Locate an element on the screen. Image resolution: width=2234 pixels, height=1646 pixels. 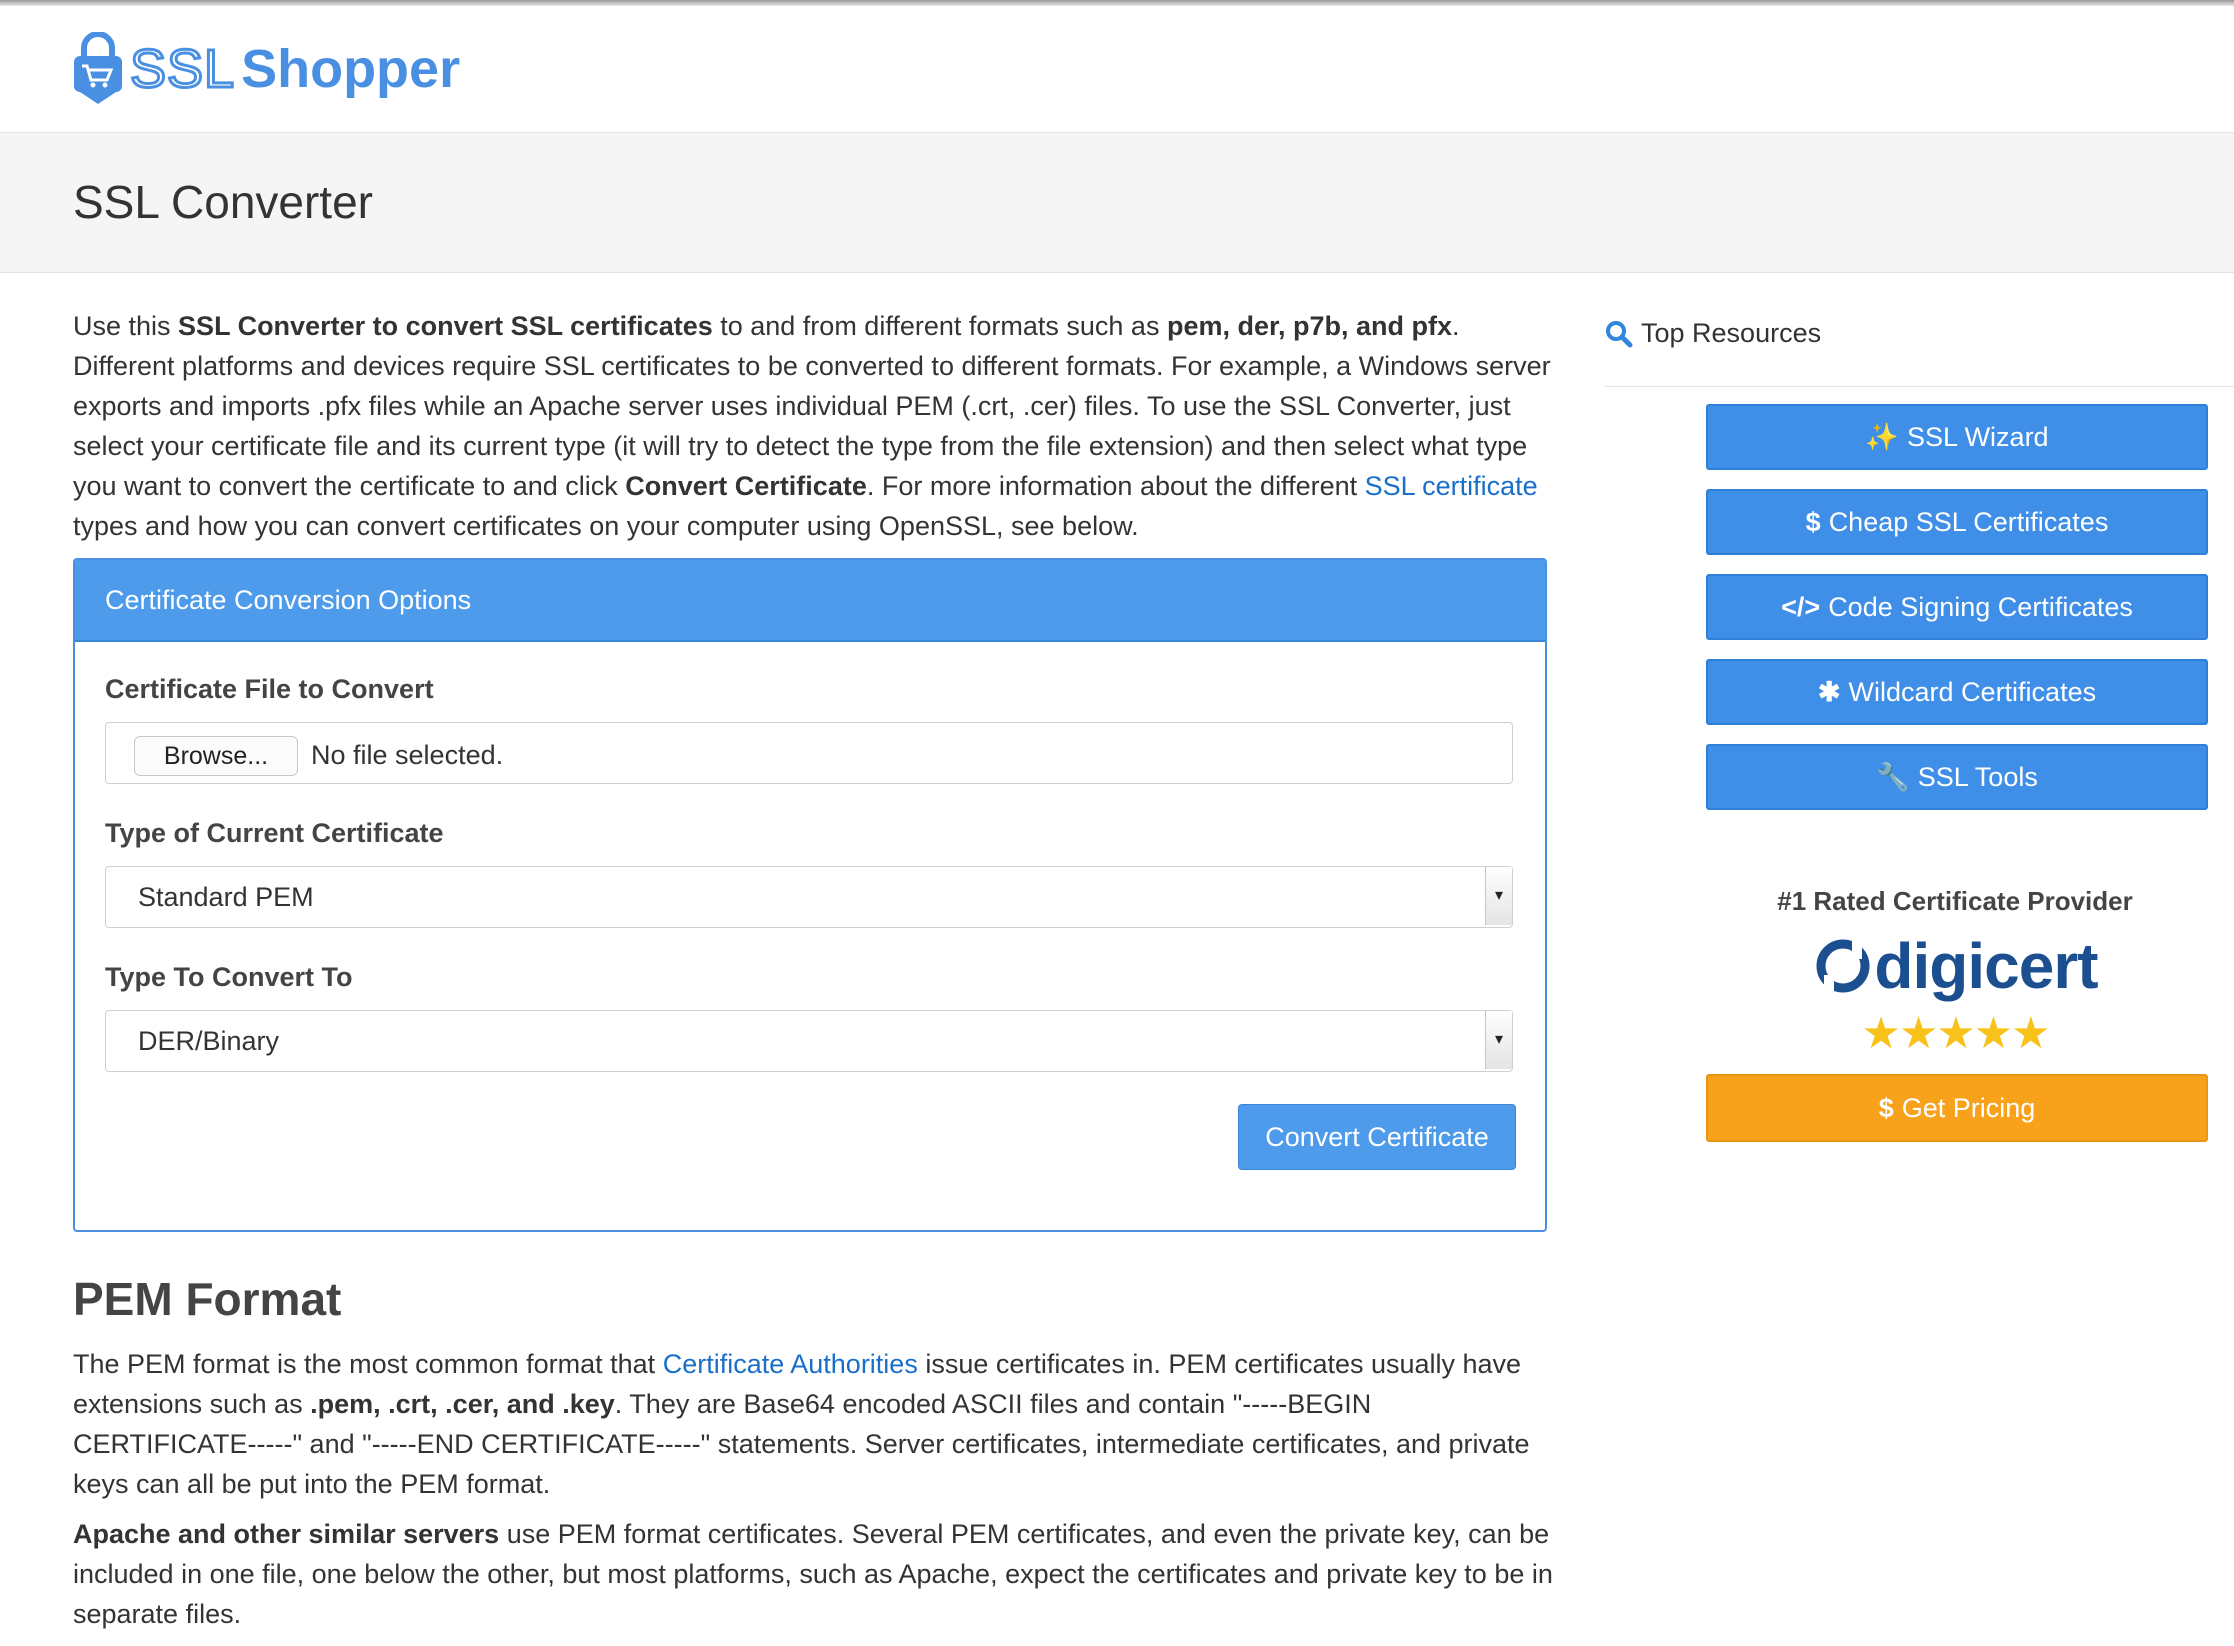
ssl-tools-label: SSL Tools is located at coordinates (1977, 777).